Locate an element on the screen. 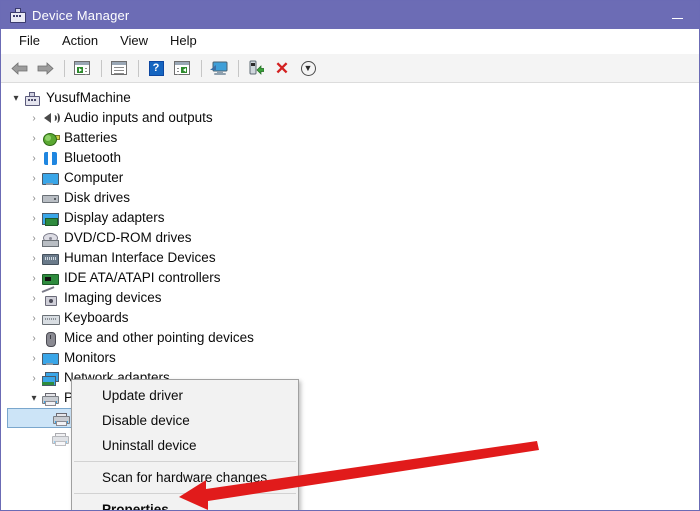  tree-item-disk-drives: › Disk drives is located at coordinates (350, 198).